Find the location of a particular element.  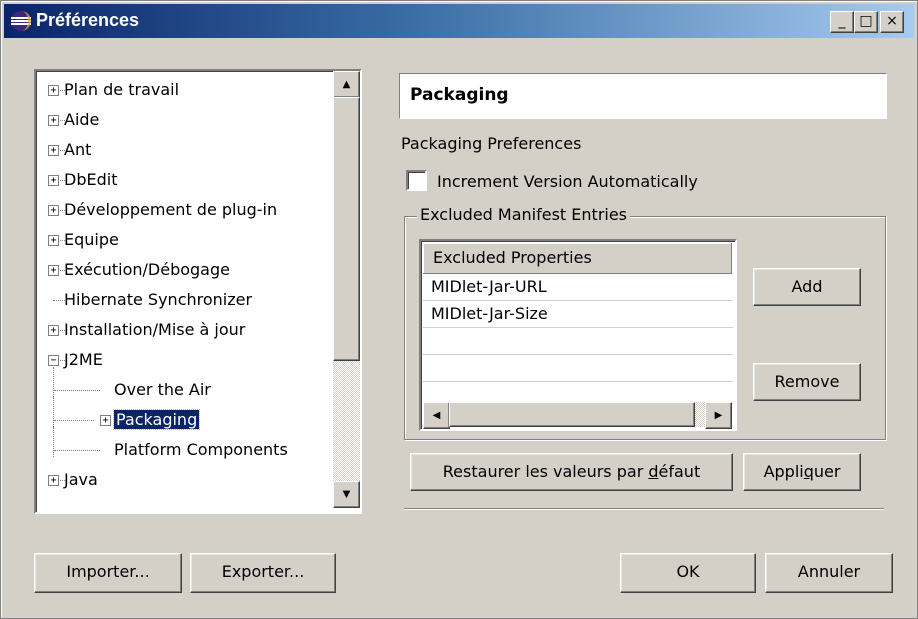

table-horizontal-scrollbar: ◀ ▶ is located at coordinates (577, 415).